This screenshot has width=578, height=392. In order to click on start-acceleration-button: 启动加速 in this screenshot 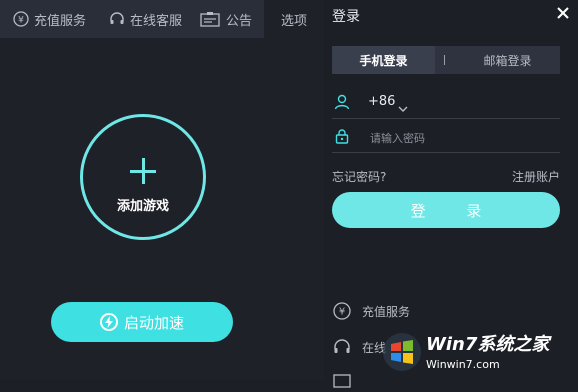, I will do `click(142, 322)`.